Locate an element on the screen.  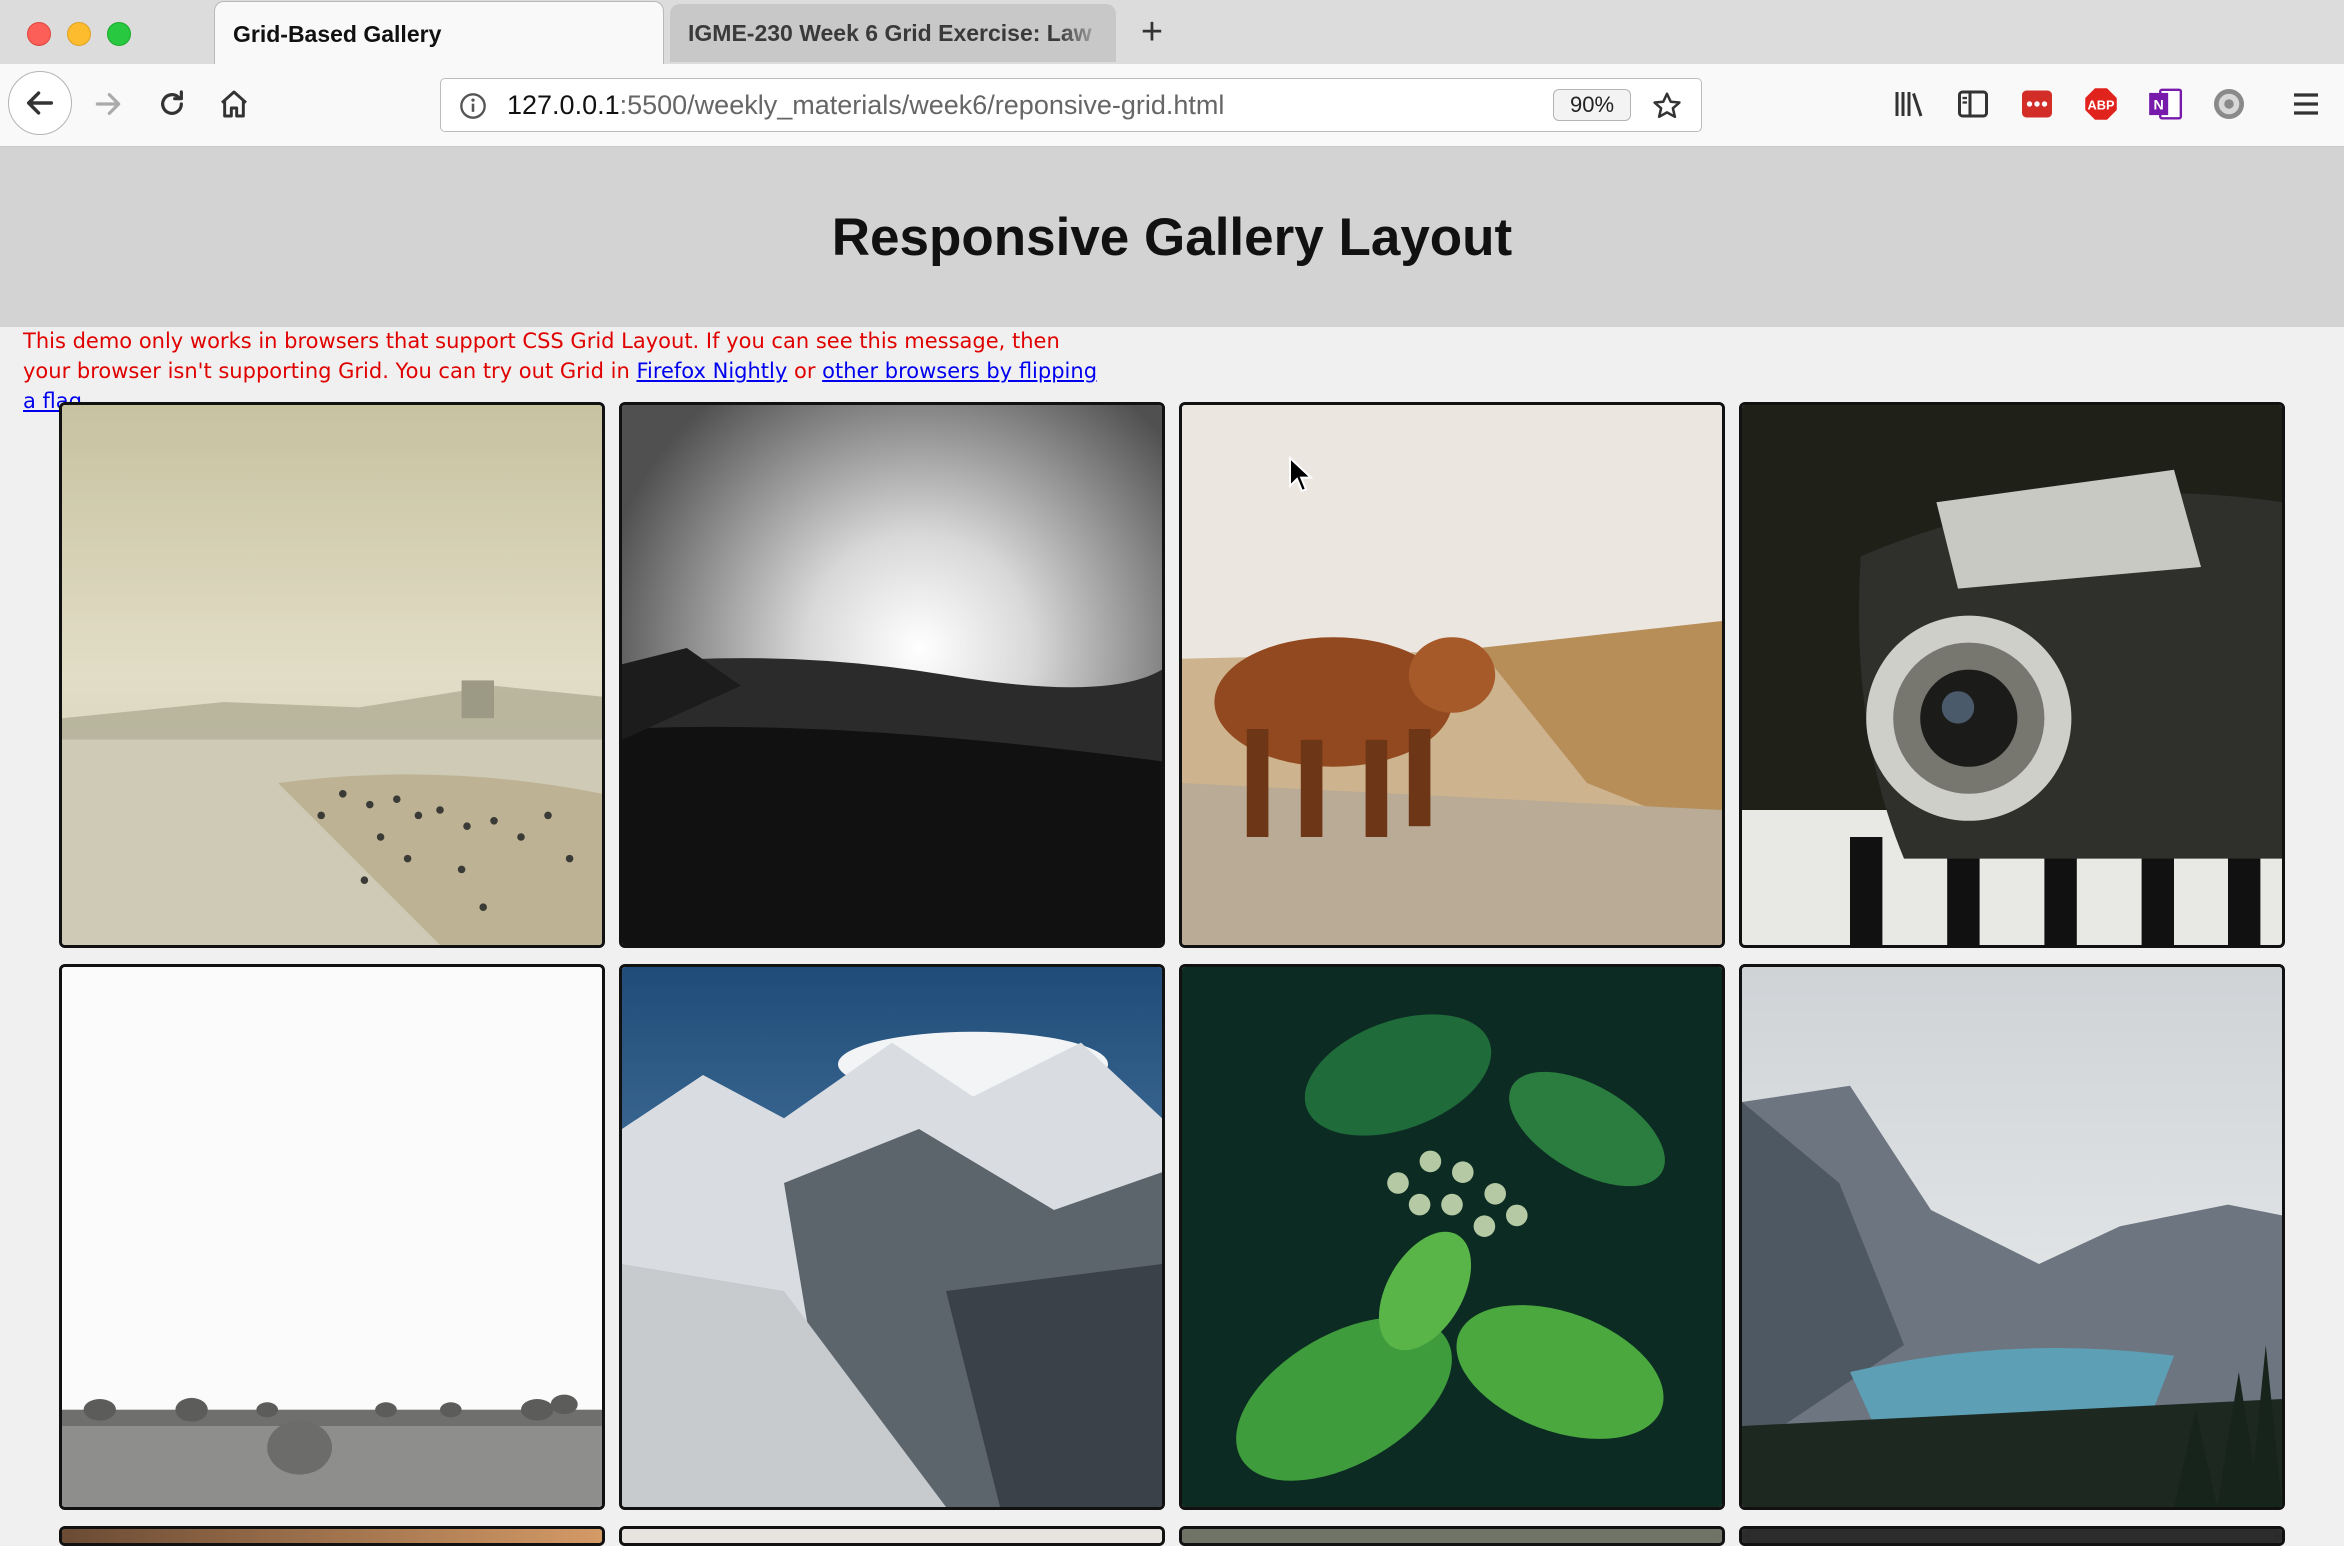
svg-text: N is located at coordinates (2159, 106).